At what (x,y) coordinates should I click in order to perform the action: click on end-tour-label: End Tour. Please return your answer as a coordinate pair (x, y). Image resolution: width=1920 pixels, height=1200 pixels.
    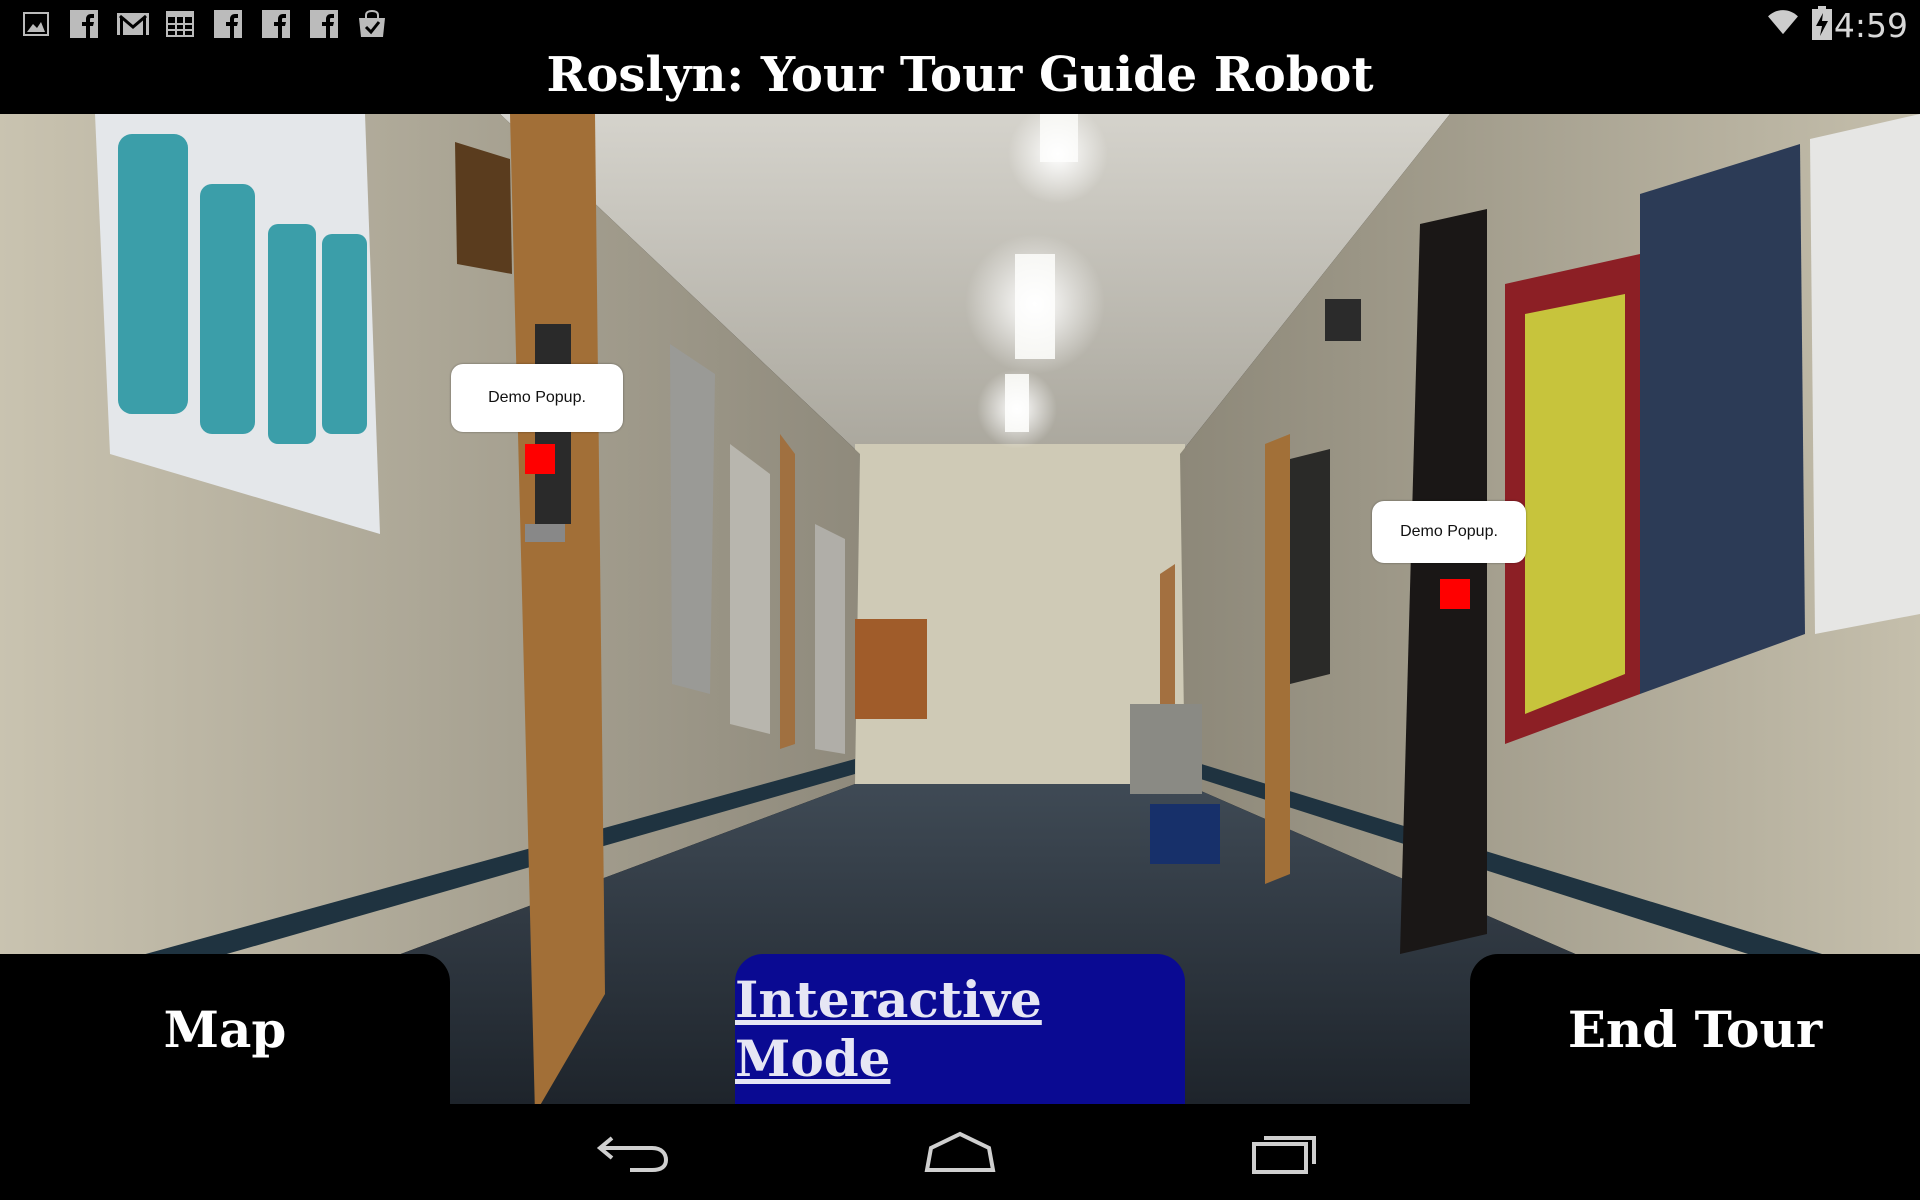
    Looking at the image, I should click on (1695, 1029).